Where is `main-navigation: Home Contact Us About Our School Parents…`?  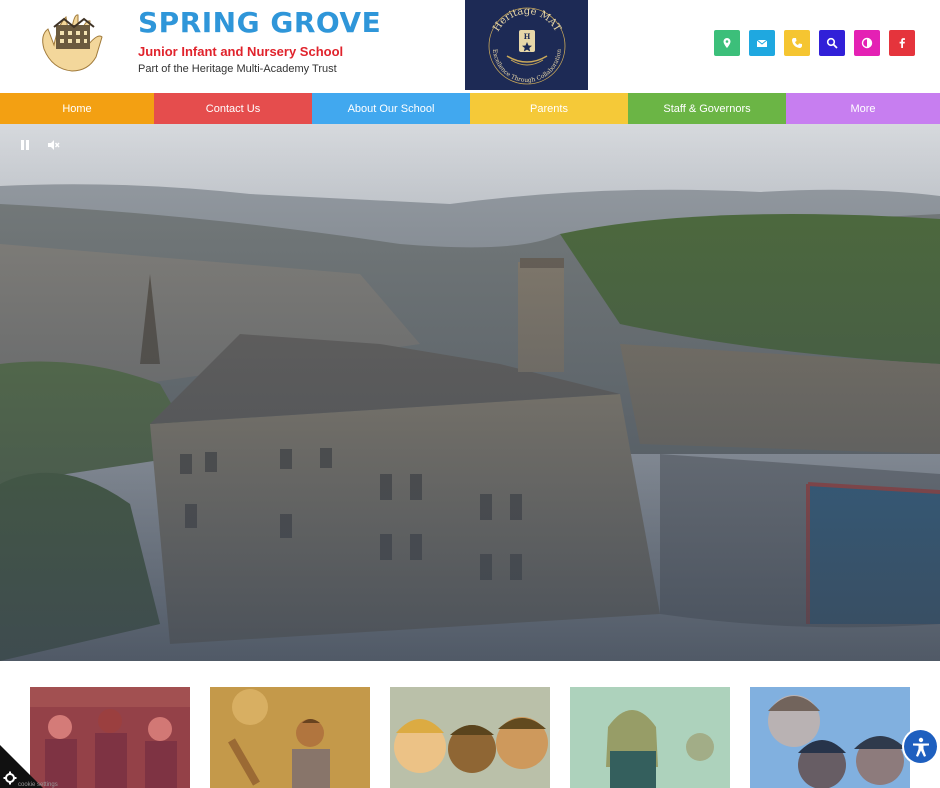
main-navigation: Home Contact Us About Our School Parents… is located at coordinates (470, 108).